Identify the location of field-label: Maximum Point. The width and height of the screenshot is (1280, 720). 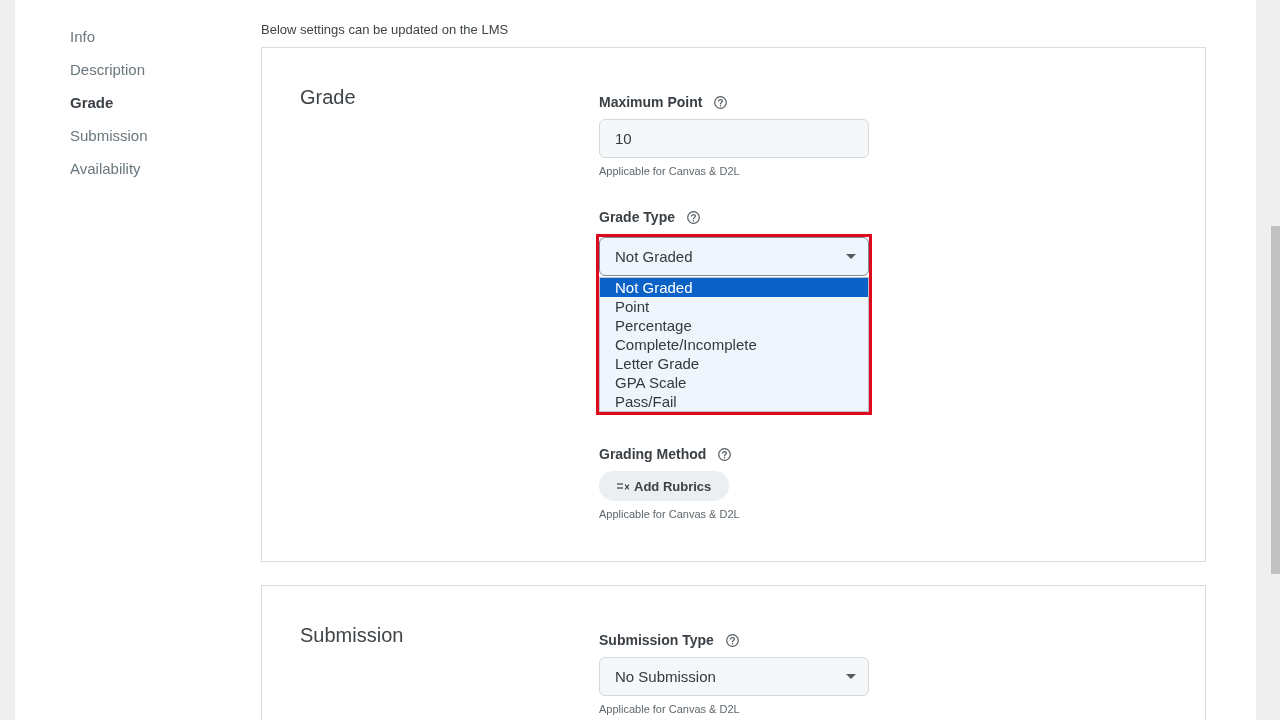
(651, 102).